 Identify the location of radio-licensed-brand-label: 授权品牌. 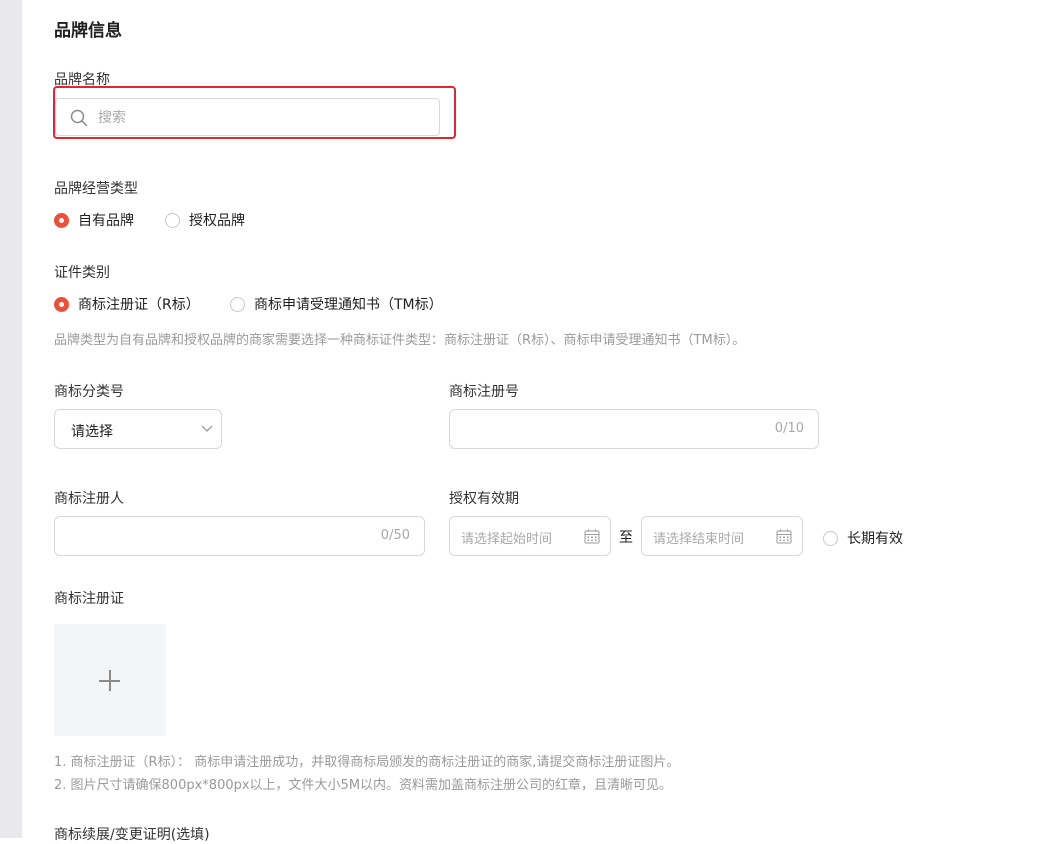
(217, 221).